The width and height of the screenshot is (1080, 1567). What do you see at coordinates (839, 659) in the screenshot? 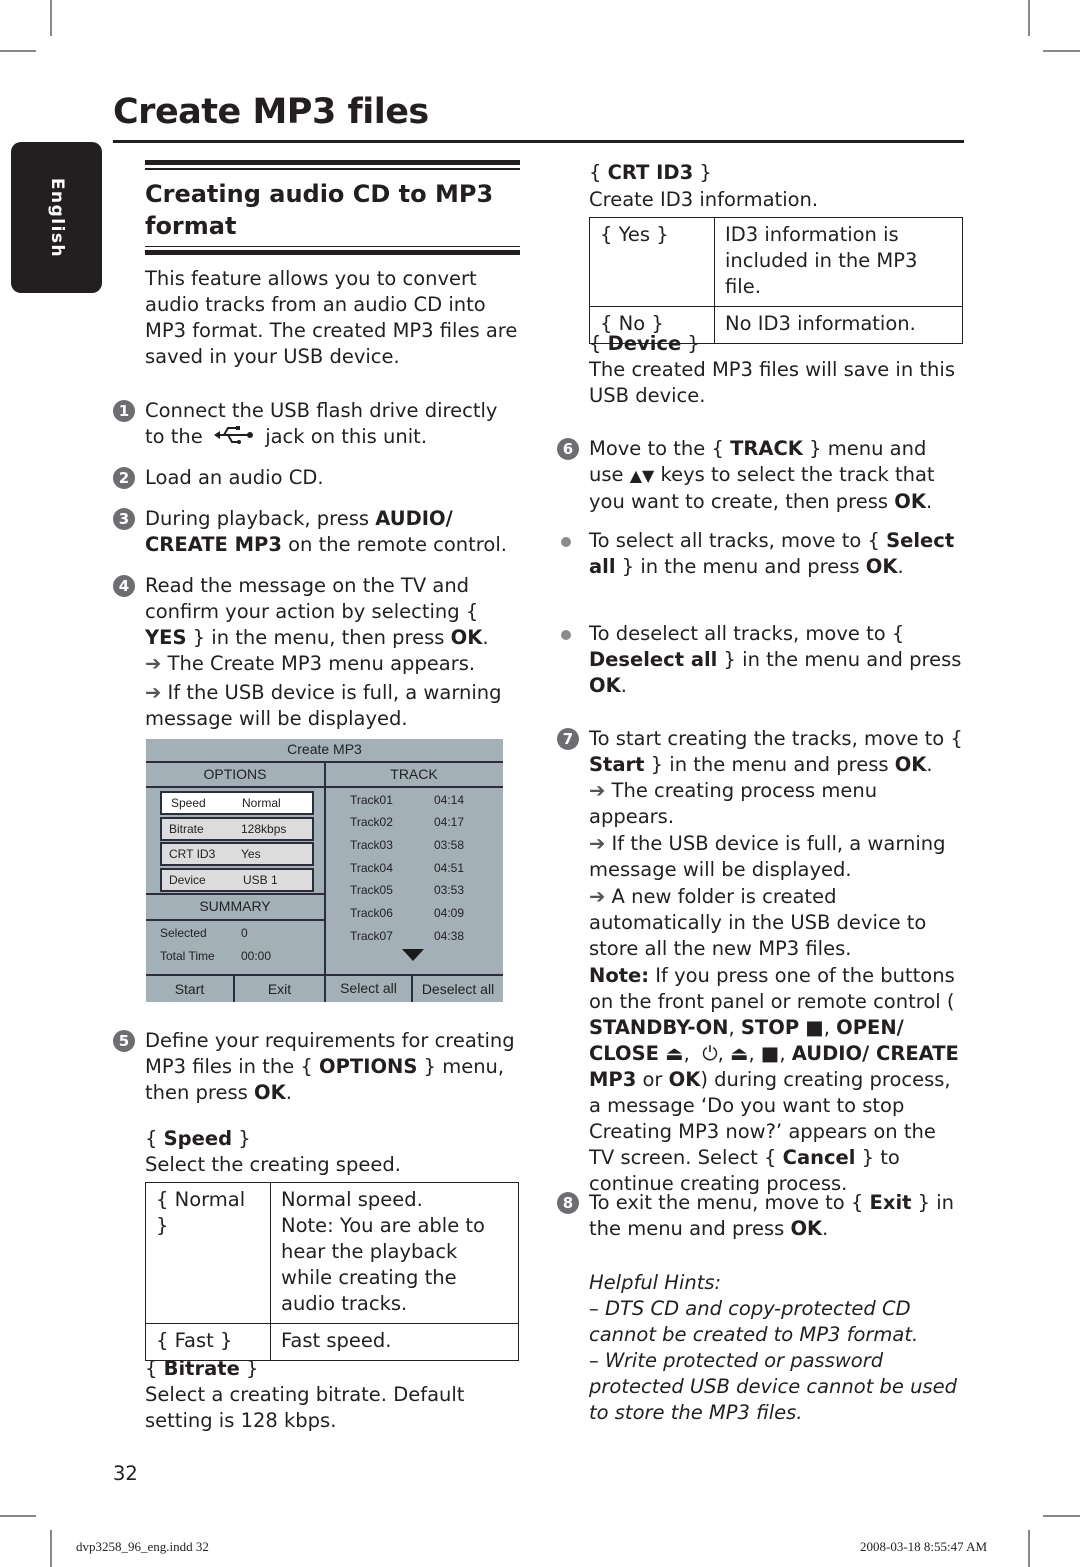
I see `bullet-text: } in the menu and press` at bounding box center [839, 659].